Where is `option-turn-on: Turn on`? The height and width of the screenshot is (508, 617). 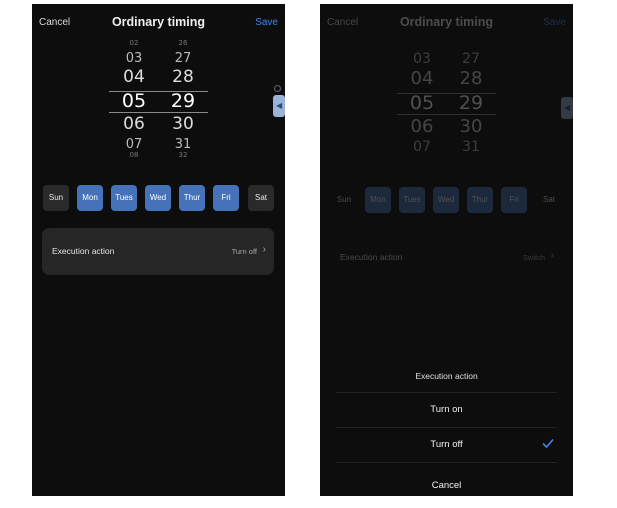 option-turn-on: Turn on is located at coordinates (446, 410).